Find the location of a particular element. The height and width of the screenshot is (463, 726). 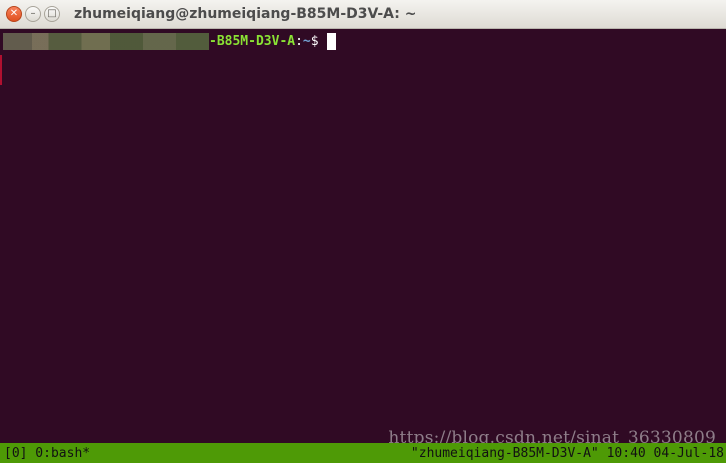

prompt-line: -B85M-D3V-A : ~ $ is located at coordinates (169, 41).